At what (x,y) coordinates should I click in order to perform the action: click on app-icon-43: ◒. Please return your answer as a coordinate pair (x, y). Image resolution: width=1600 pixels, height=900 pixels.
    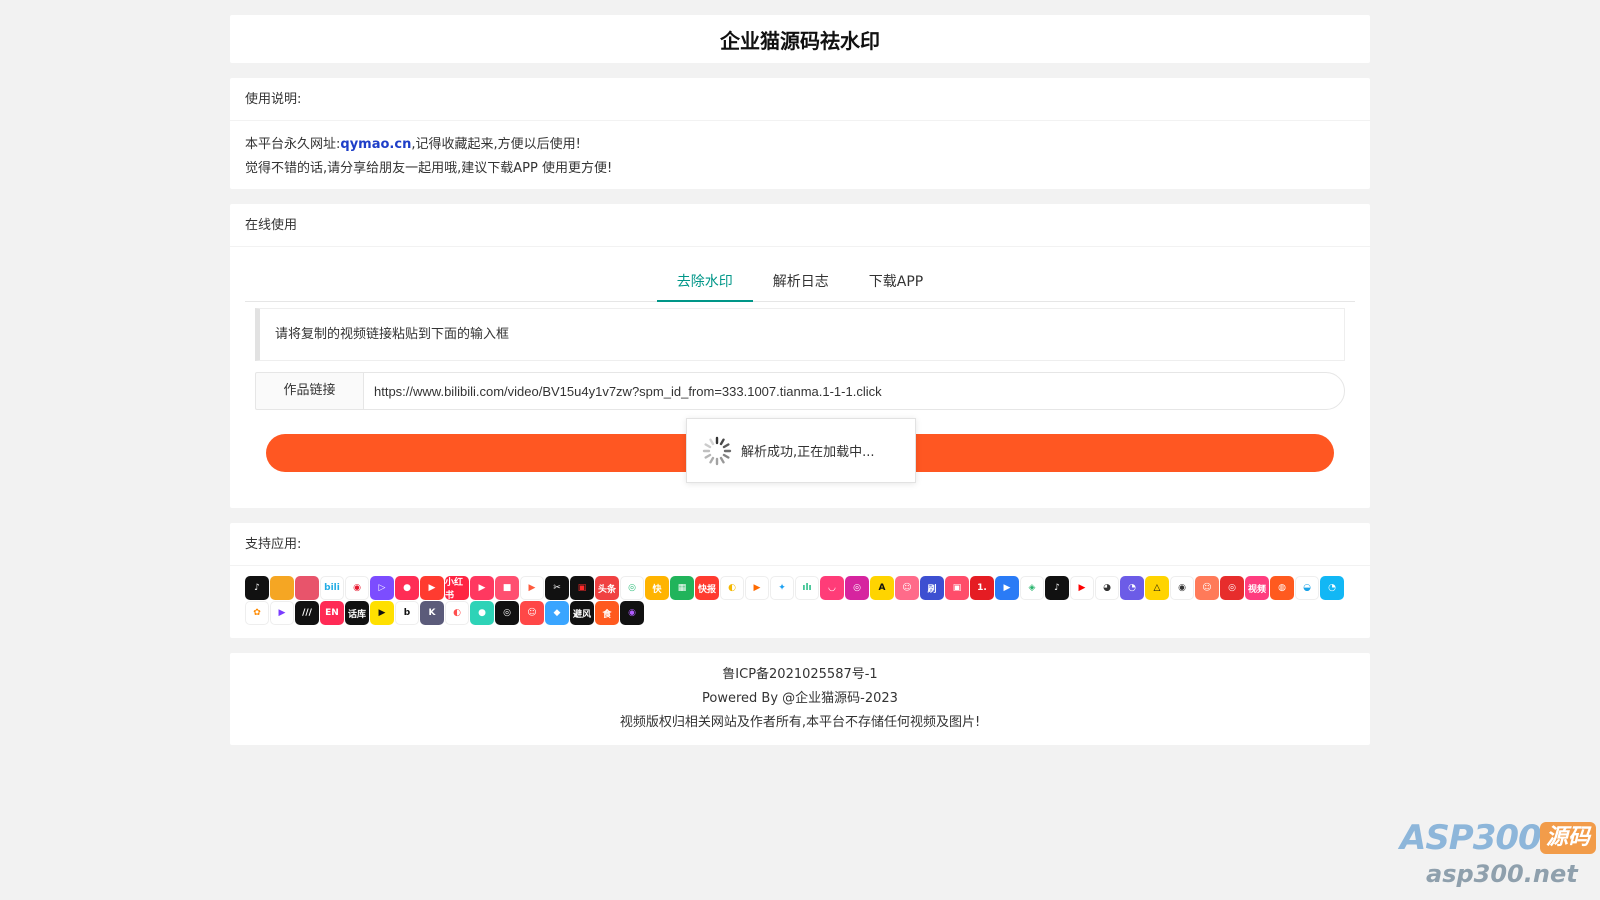
    Looking at the image, I should click on (1307, 588).